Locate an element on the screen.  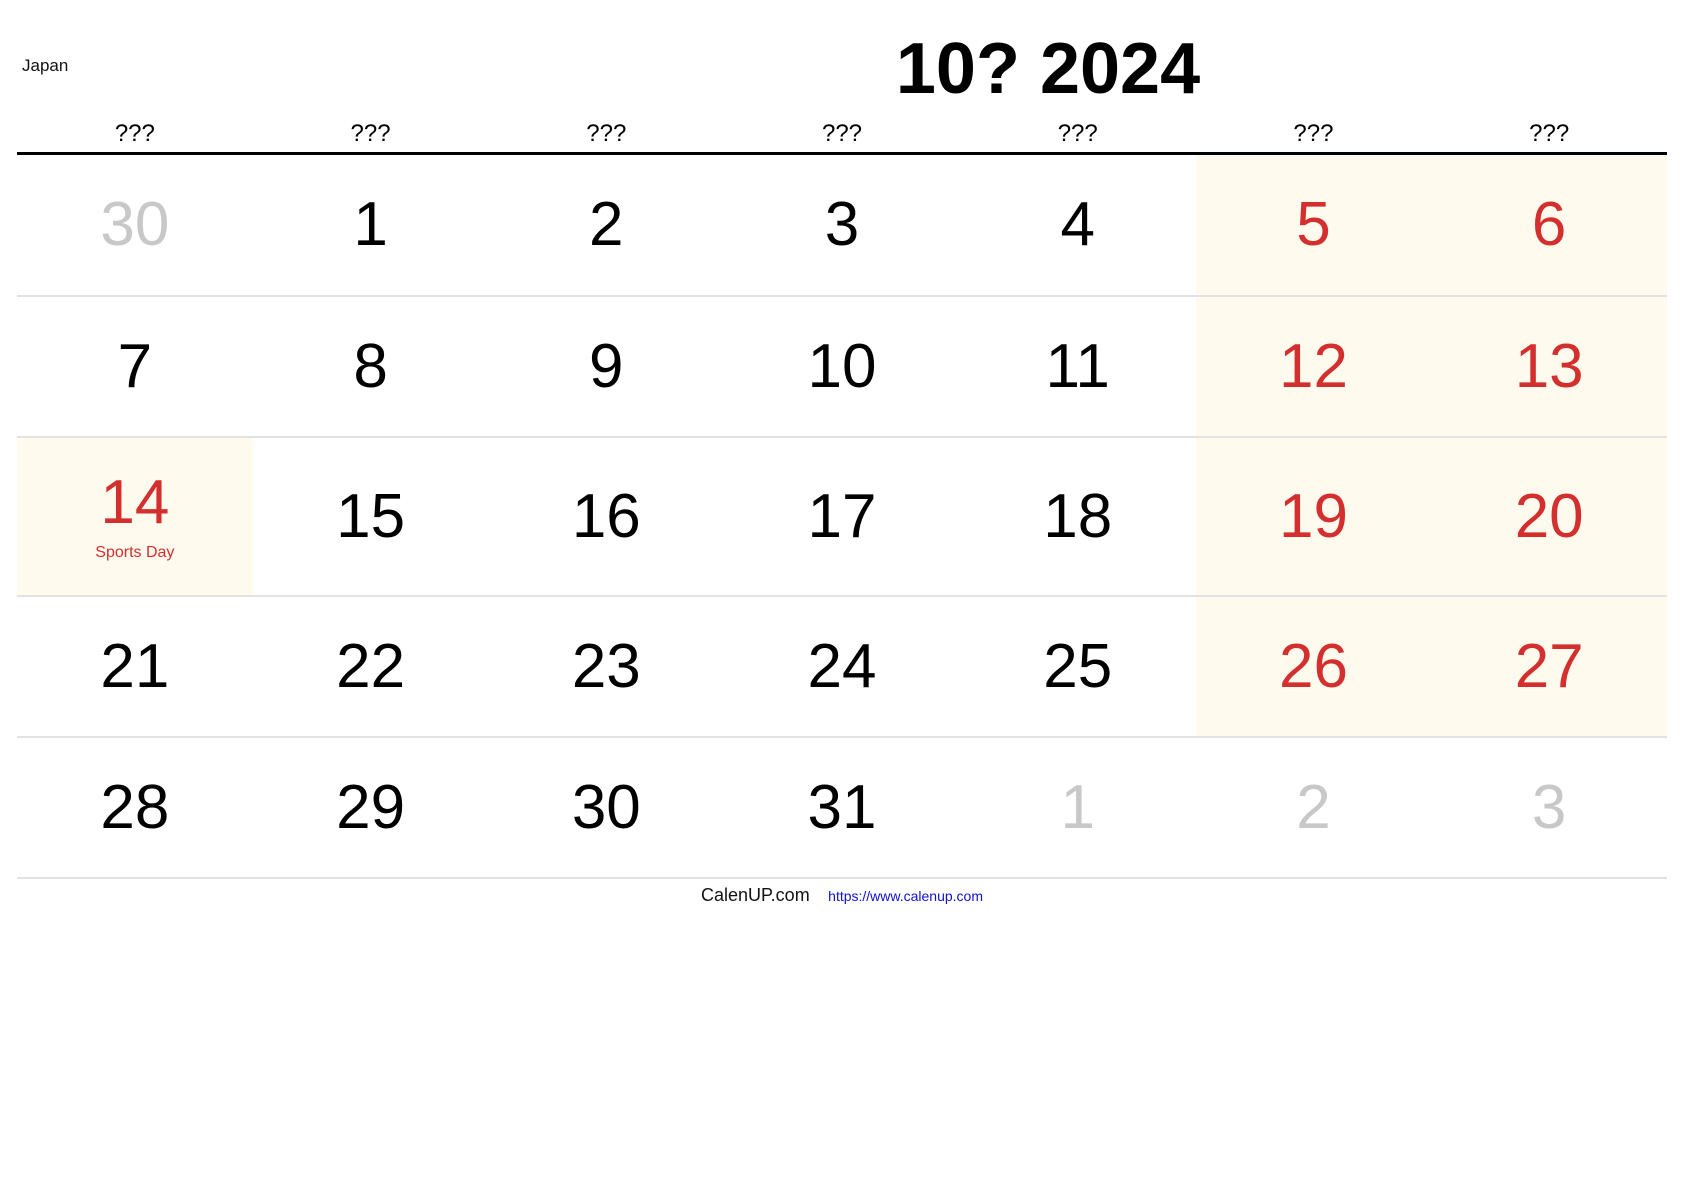
day-cell: 19 is located at coordinates (1313, 516).